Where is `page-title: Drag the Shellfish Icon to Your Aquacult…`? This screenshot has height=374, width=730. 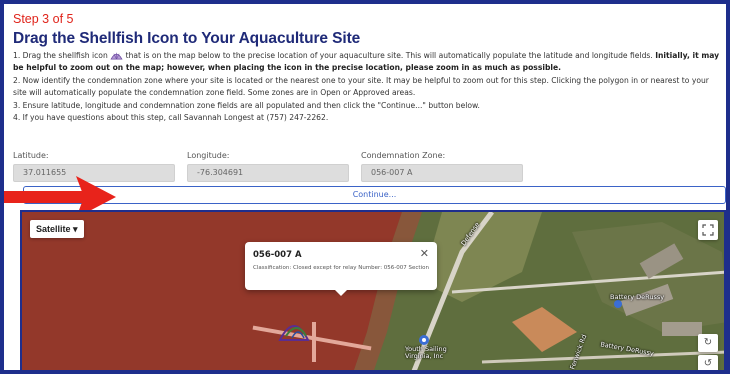
page-title: Drag the Shellfish Icon to Your Aquacult… is located at coordinates (187, 38).